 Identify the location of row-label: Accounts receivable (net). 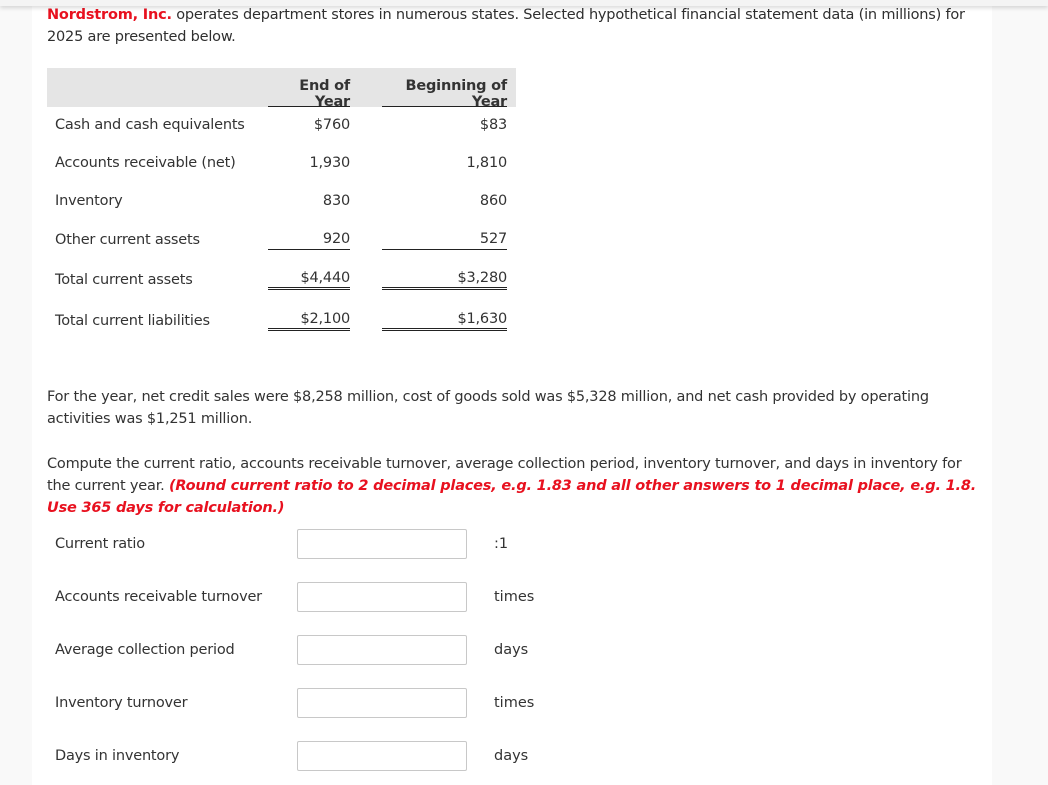
(145, 163).